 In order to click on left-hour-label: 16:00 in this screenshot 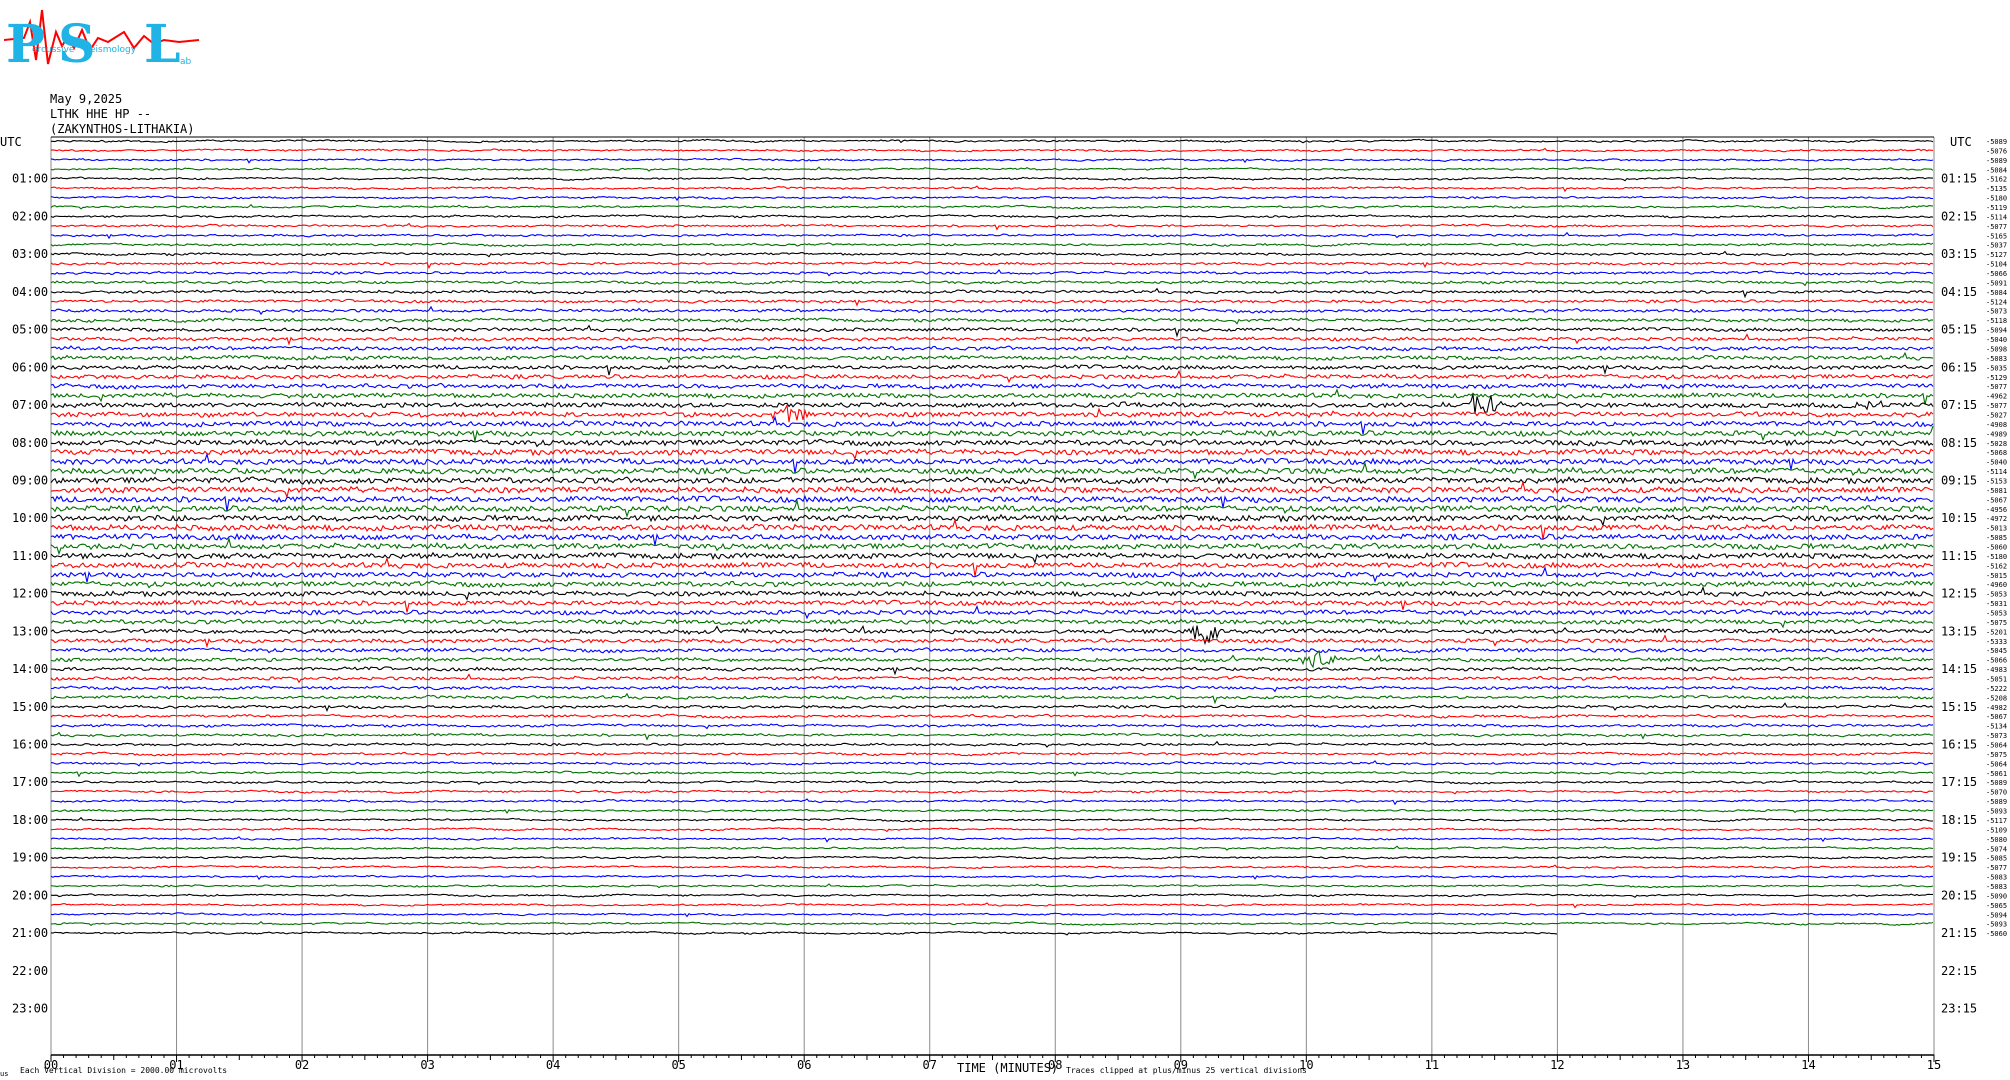, I will do `click(30, 745)`.